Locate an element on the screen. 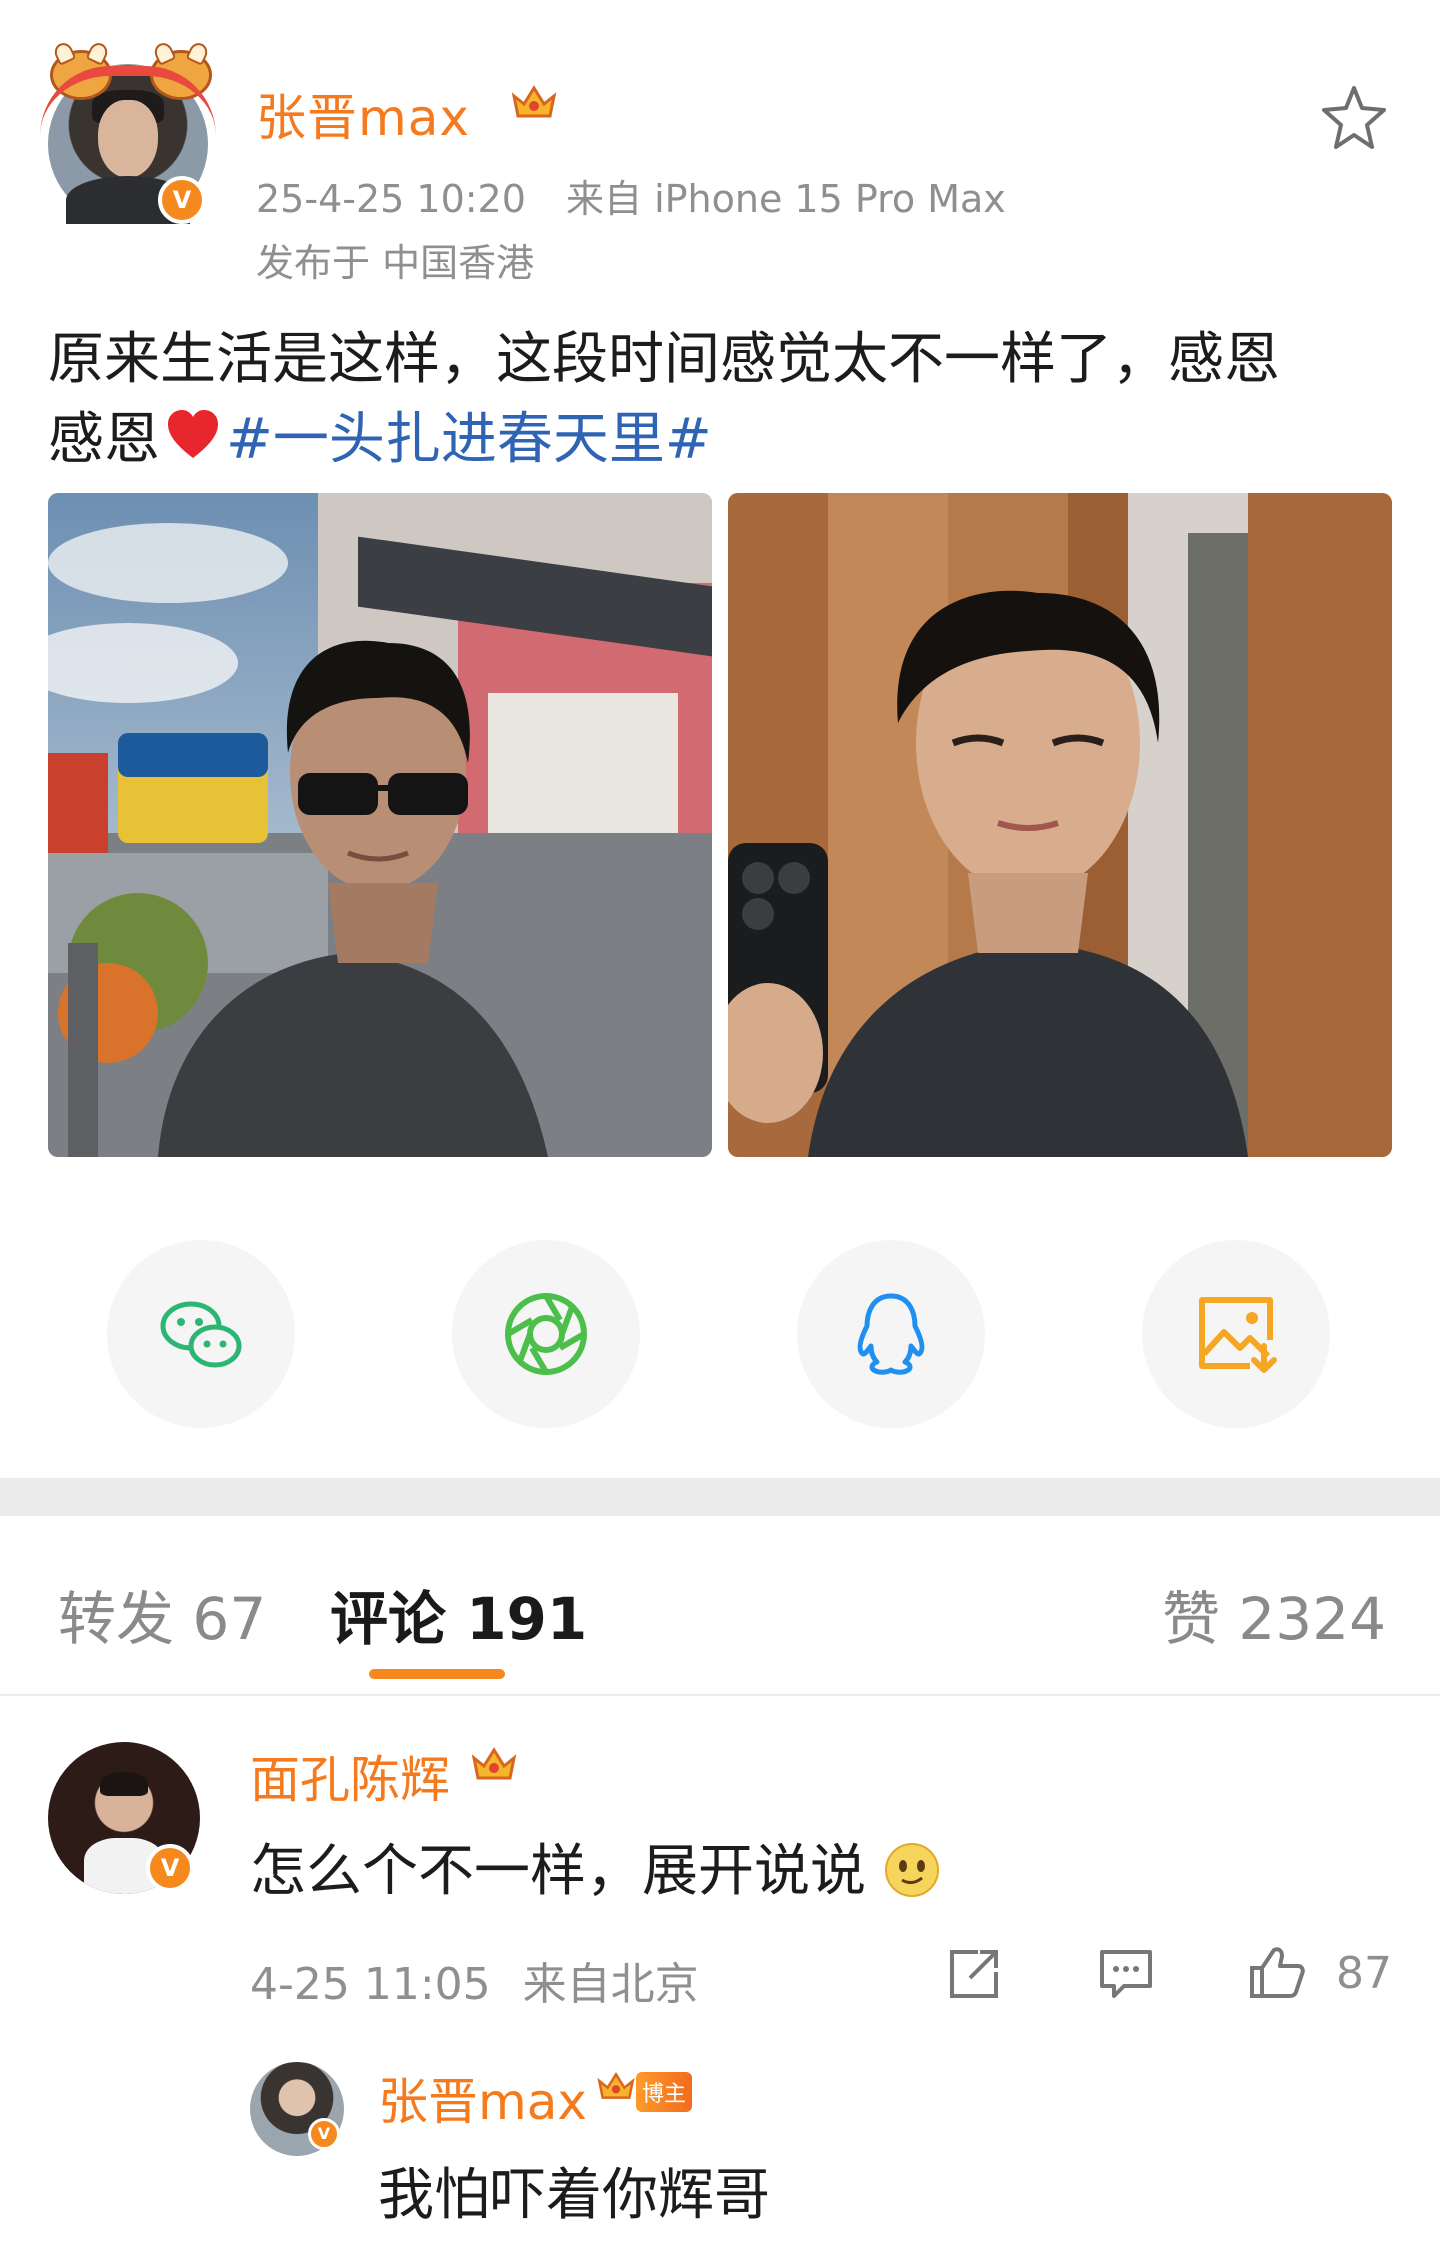  moments-icon is located at coordinates (546, 1334).